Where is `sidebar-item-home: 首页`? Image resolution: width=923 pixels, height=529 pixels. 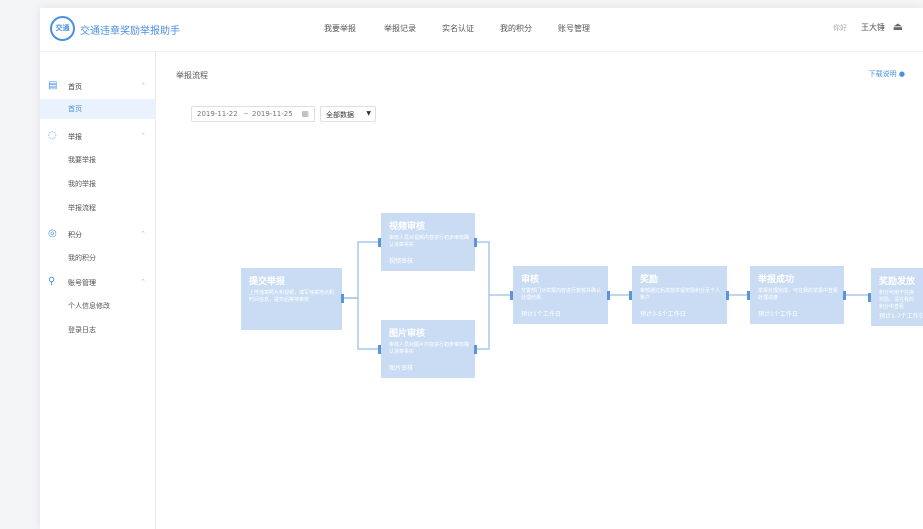 sidebar-item-home: 首页 is located at coordinates (98, 109).